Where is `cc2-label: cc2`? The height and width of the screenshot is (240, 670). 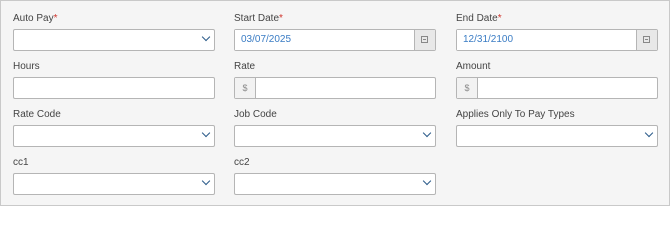 cc2-label: cc2 is located at coordinates (242, 162).